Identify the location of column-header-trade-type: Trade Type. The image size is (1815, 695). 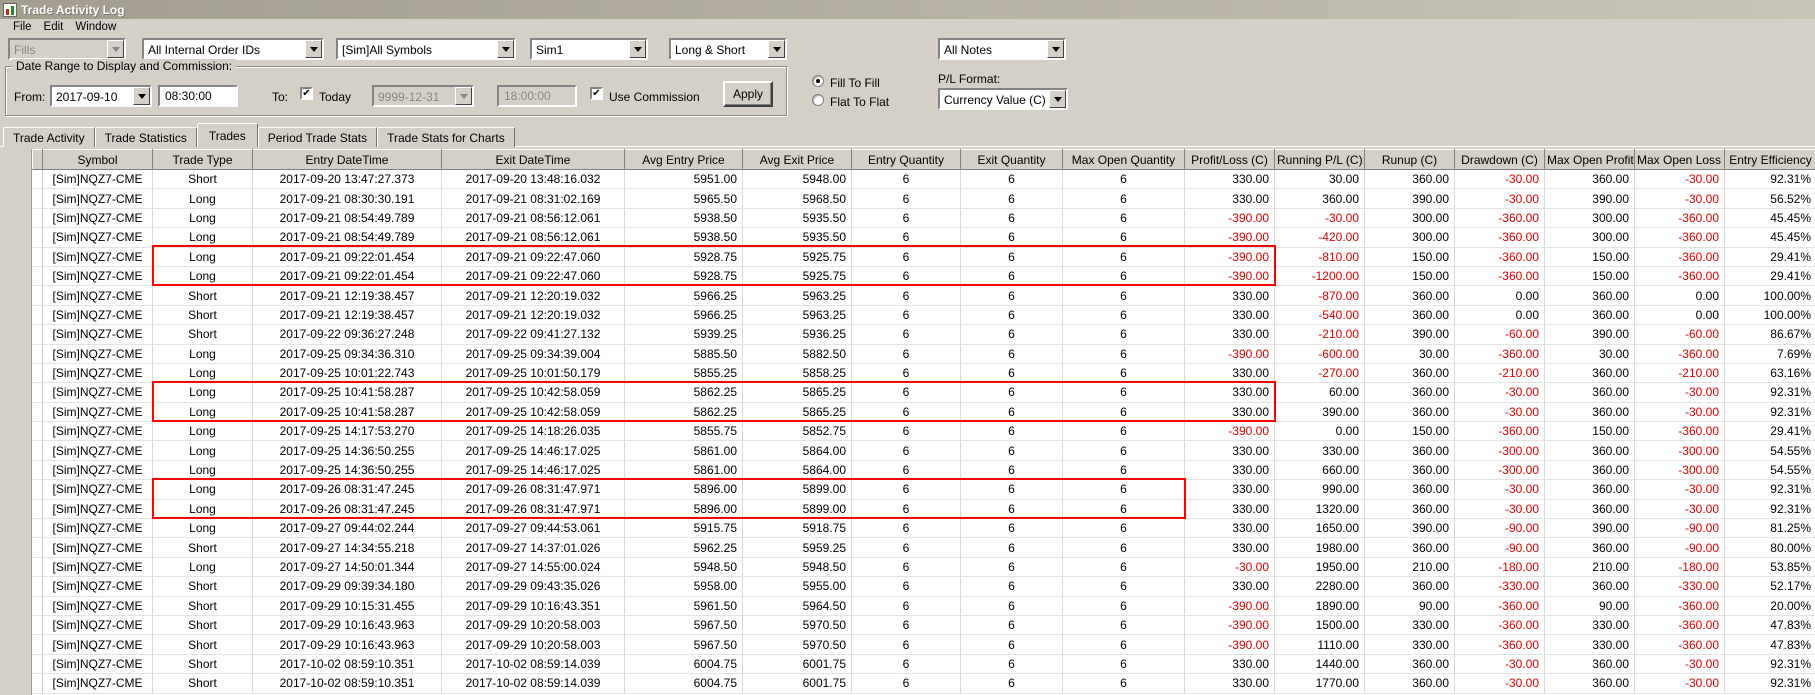
(202, 159).